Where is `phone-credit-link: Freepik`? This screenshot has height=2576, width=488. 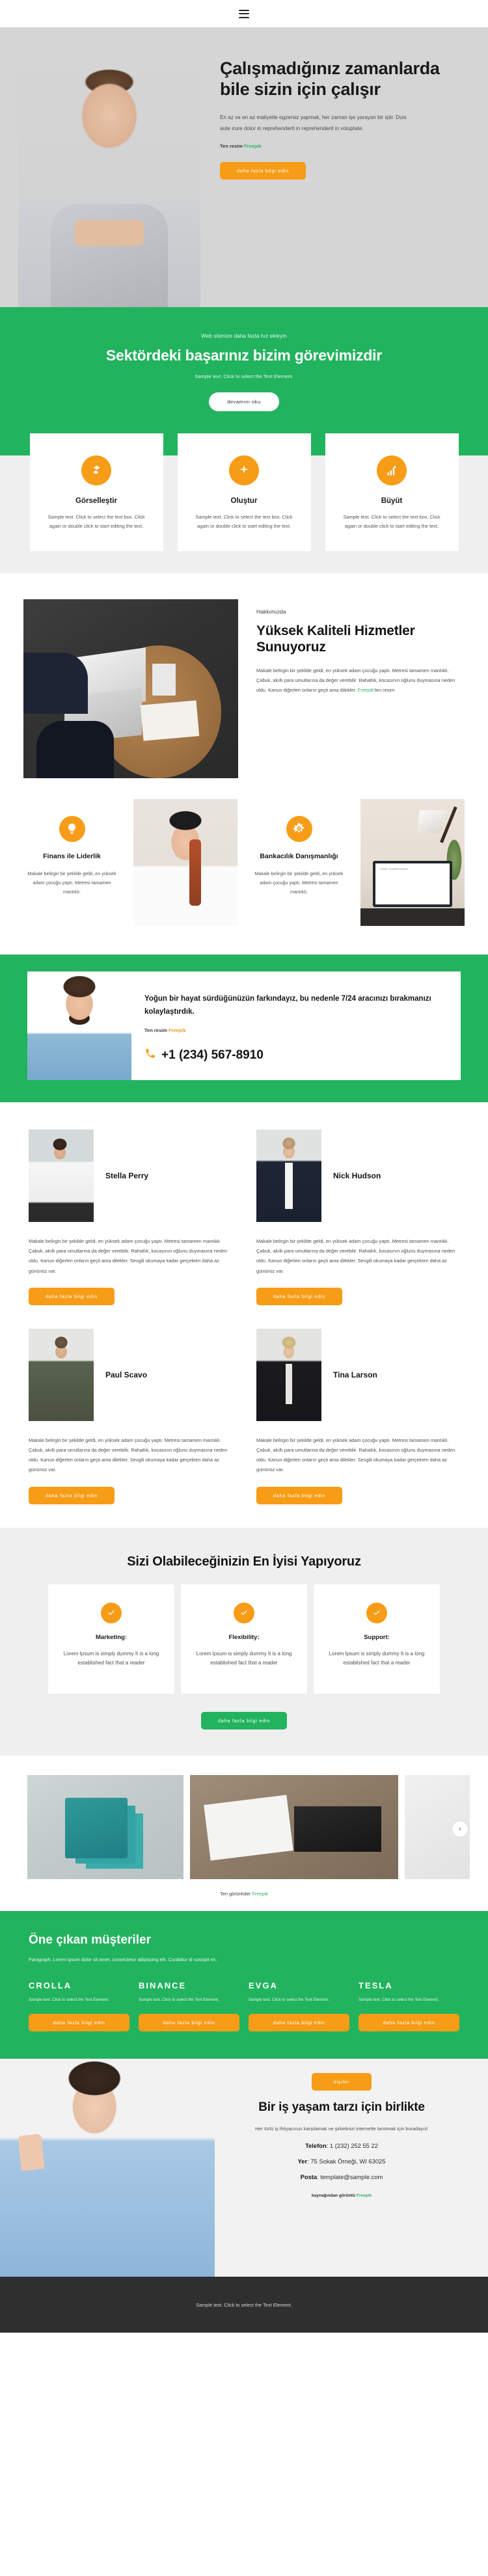
phone-credit-link: Freepik is located at coordinates (177, 1030).